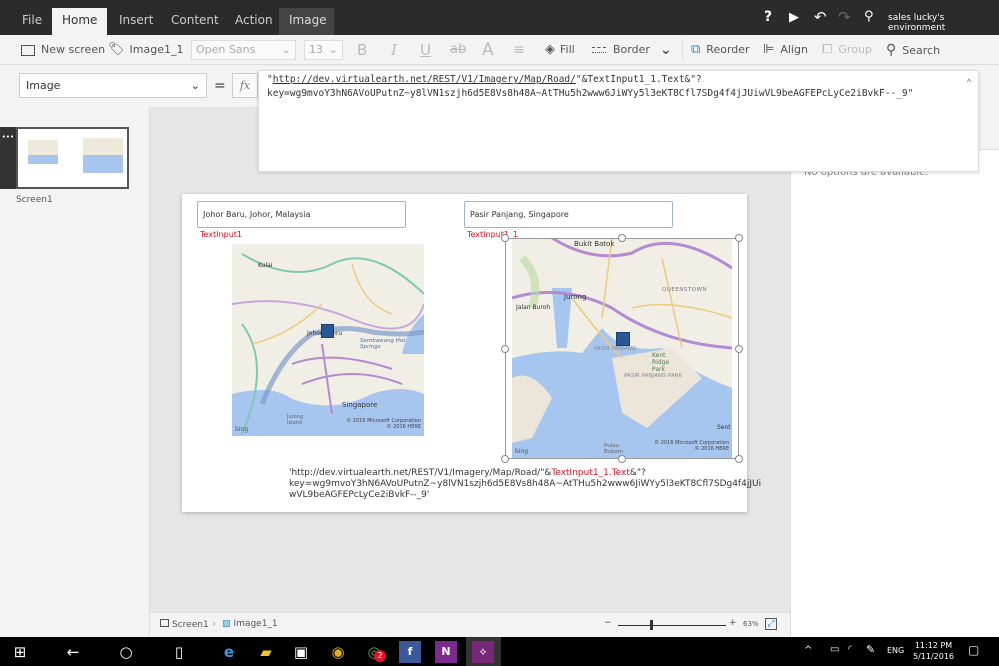  What do you see at coordinates (771, 624) in the screenshot?
I see `fit-to-window-icon: ⤢` at bounding box center [771, 624].